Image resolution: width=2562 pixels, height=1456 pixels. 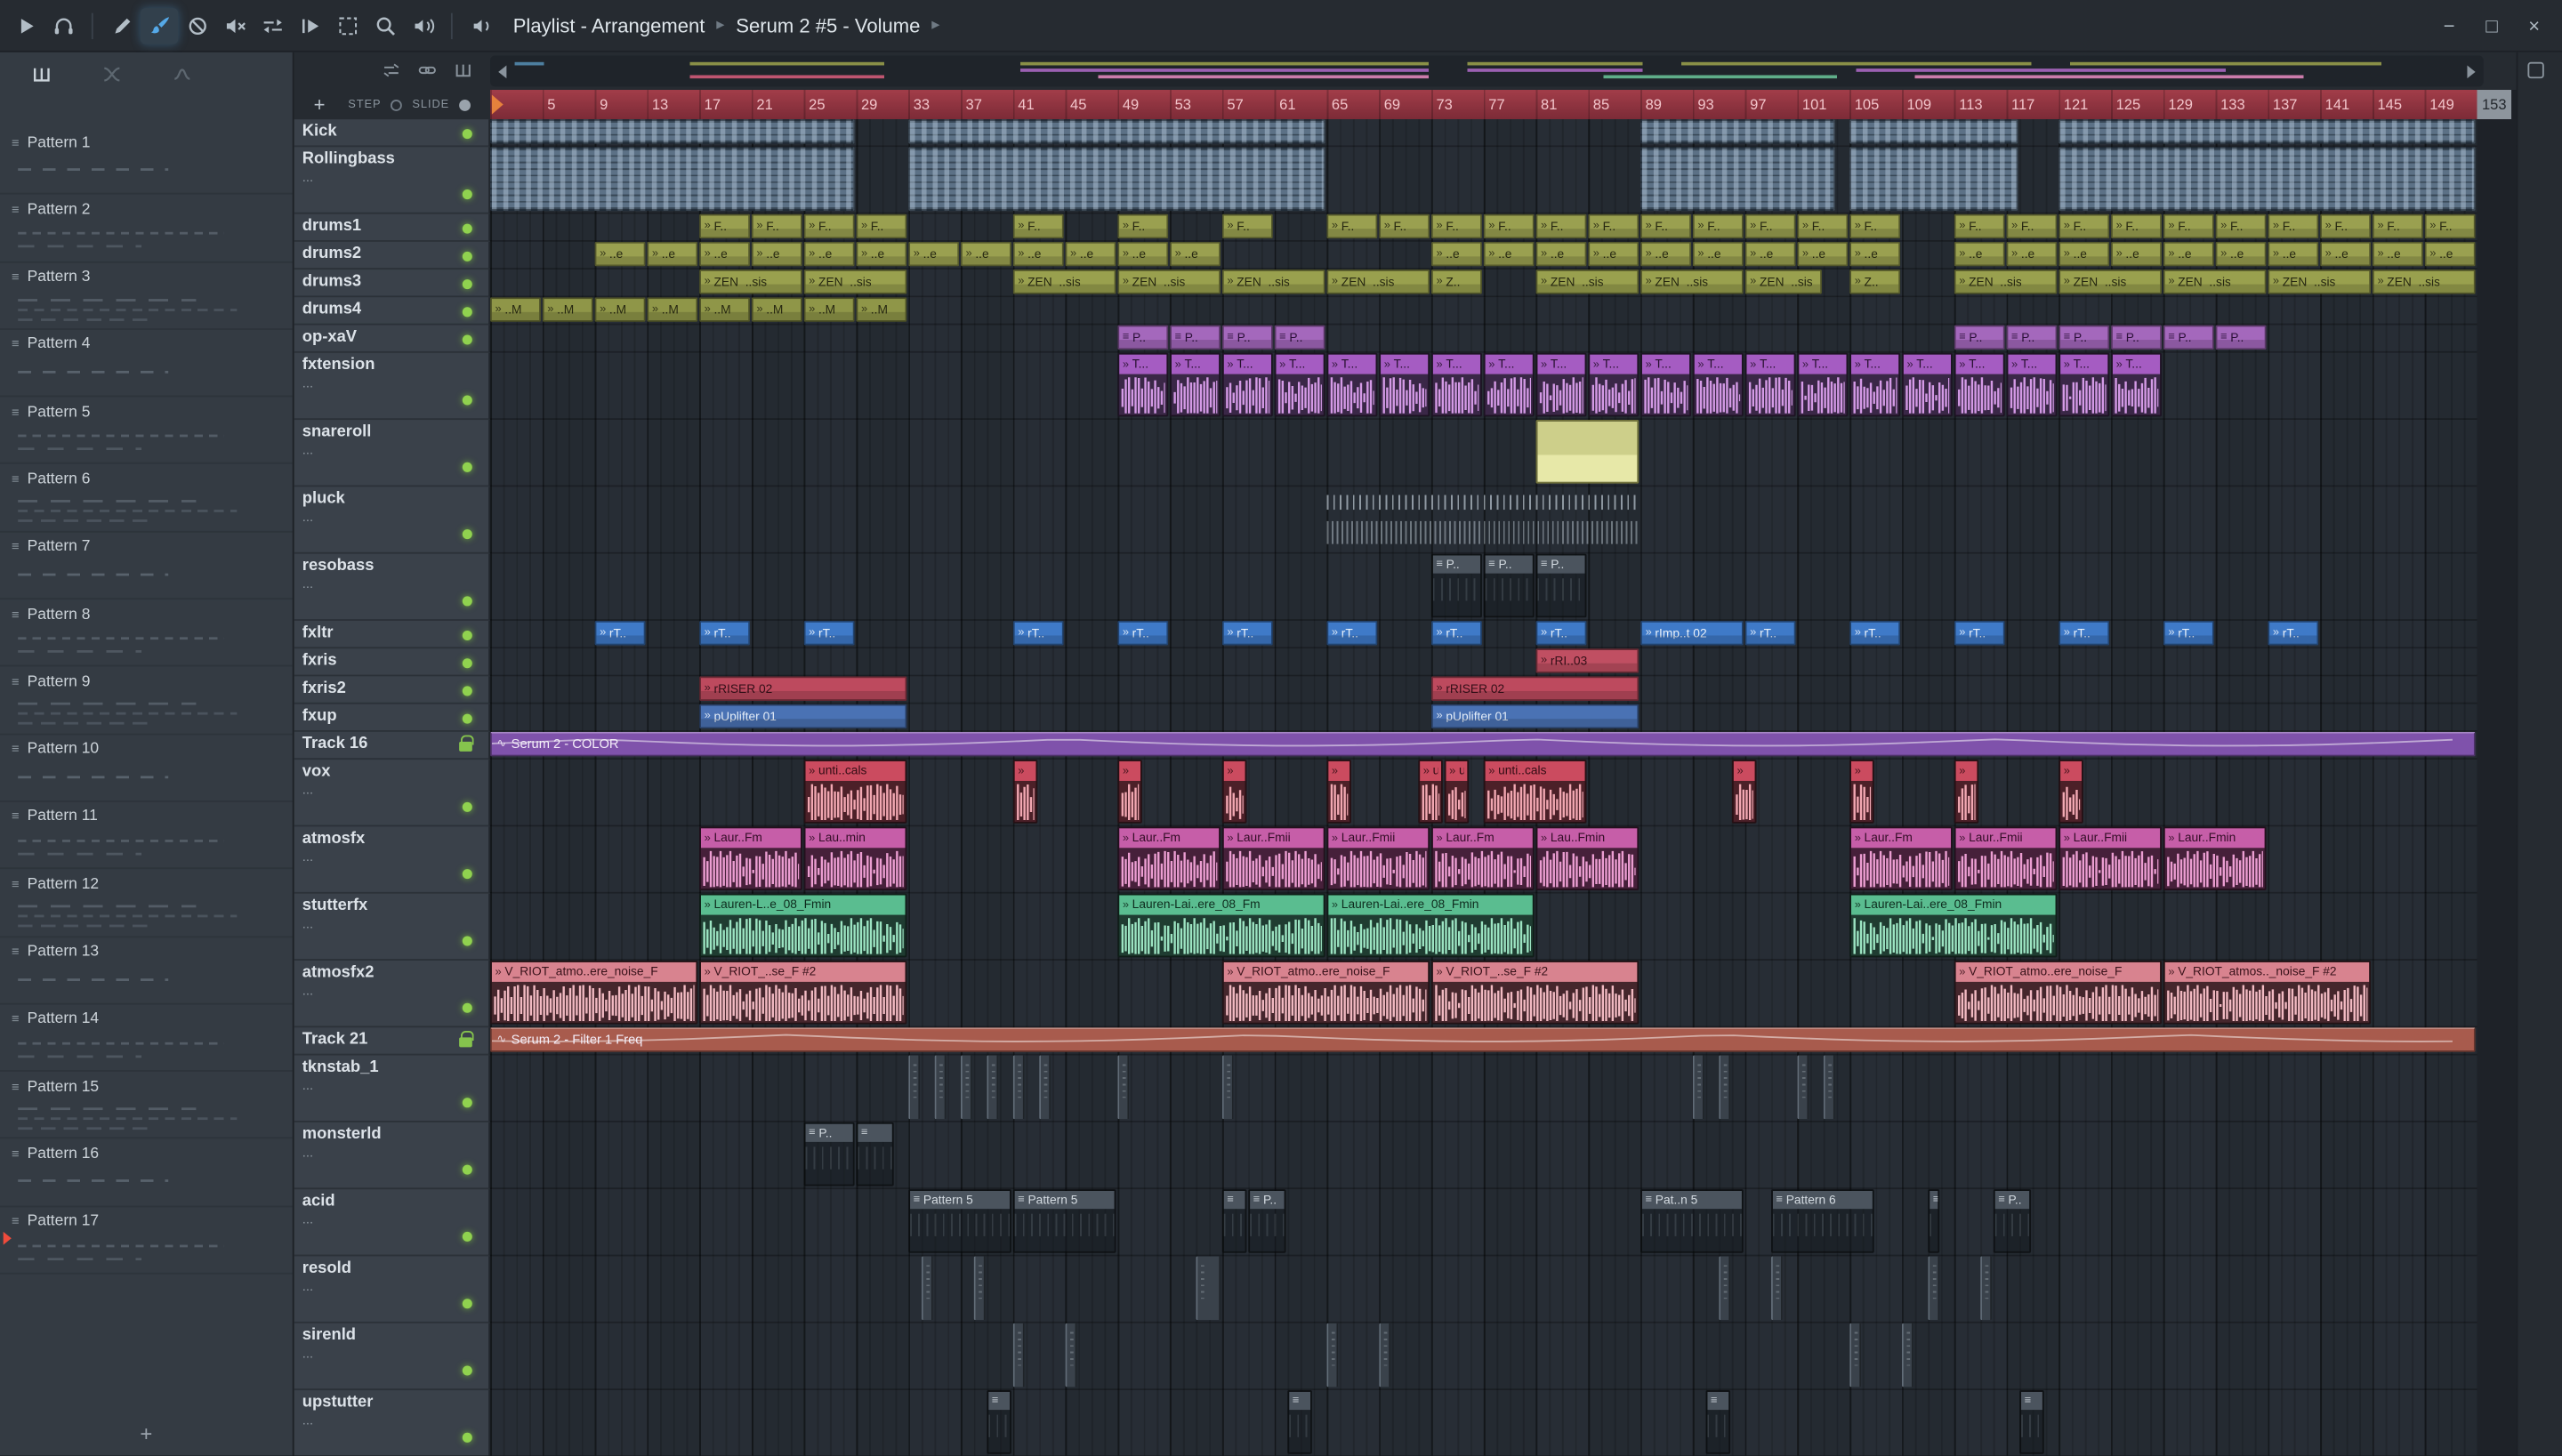 What do you see at coordinates (1901, 858) in the screenshot?
I see `clip: » Laur..Fm` at bounding box center [1901, 858].